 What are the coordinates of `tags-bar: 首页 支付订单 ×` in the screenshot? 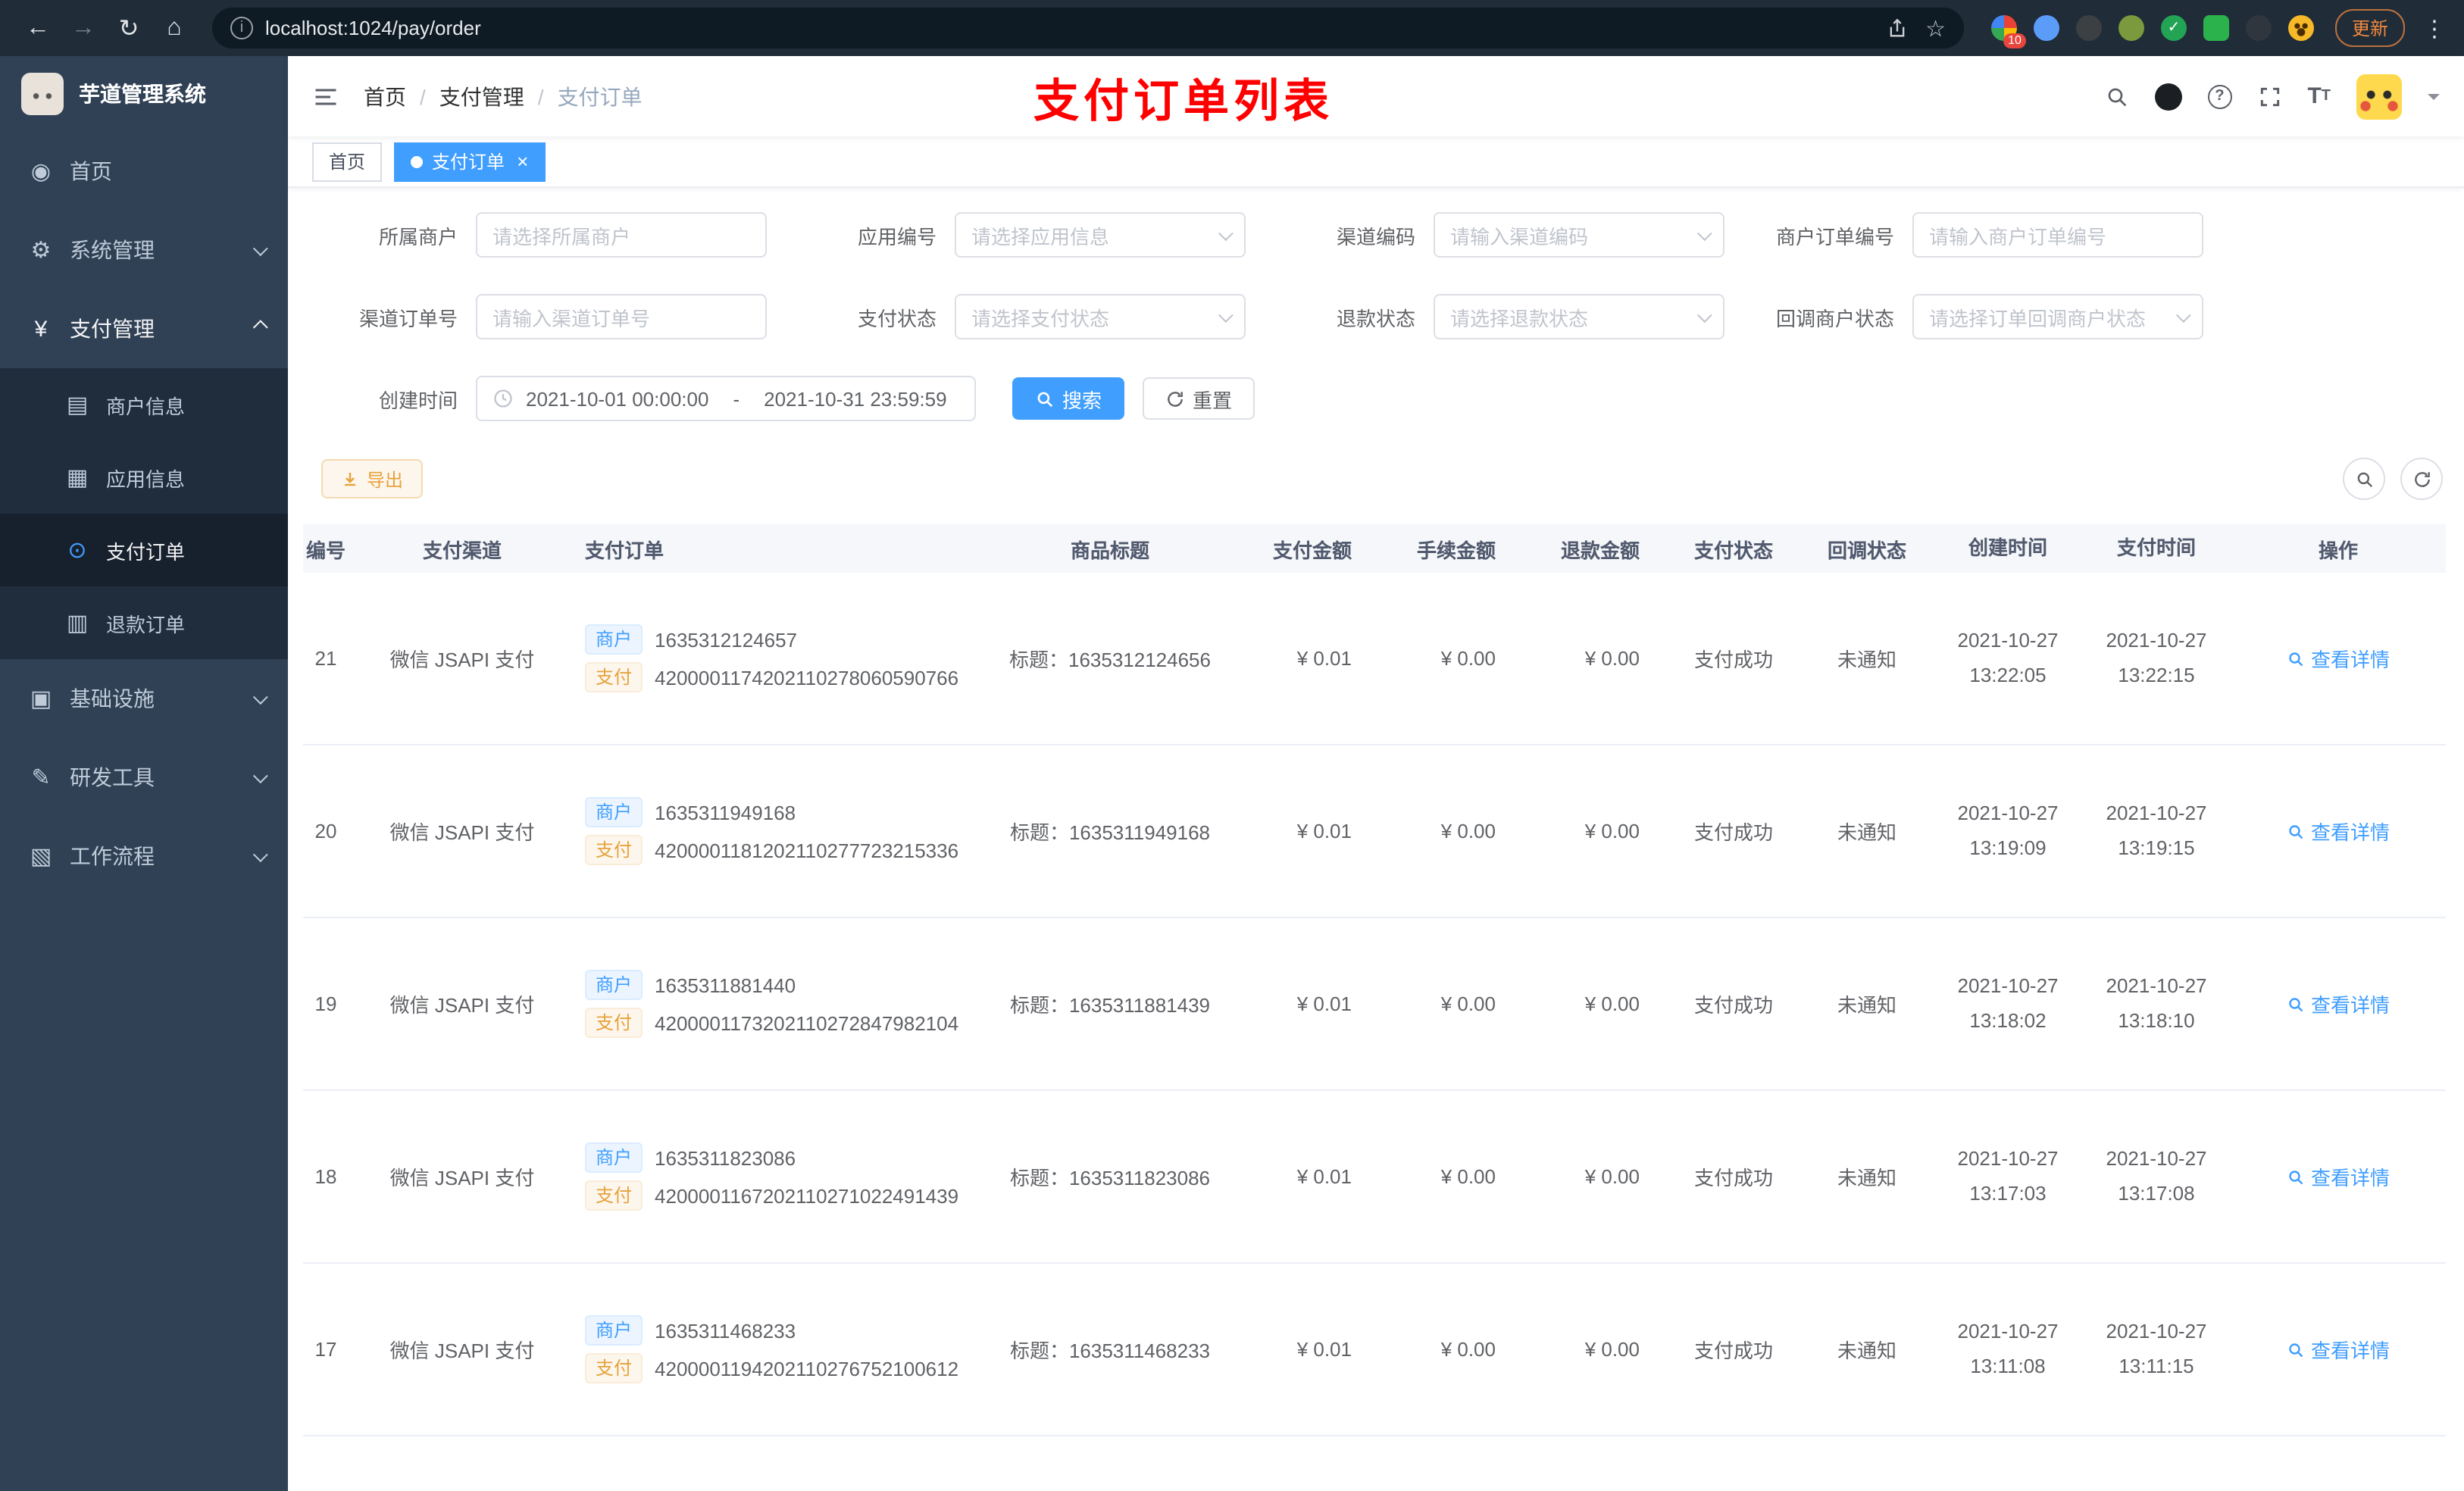 It's located at (1376, 162).